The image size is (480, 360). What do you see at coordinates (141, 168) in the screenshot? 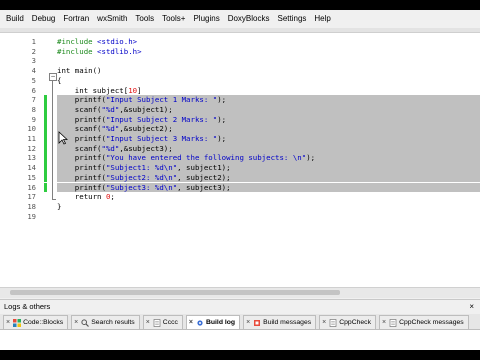
I see `code-token: "Subject1: %d\n"` at bounding box center [141, 168].